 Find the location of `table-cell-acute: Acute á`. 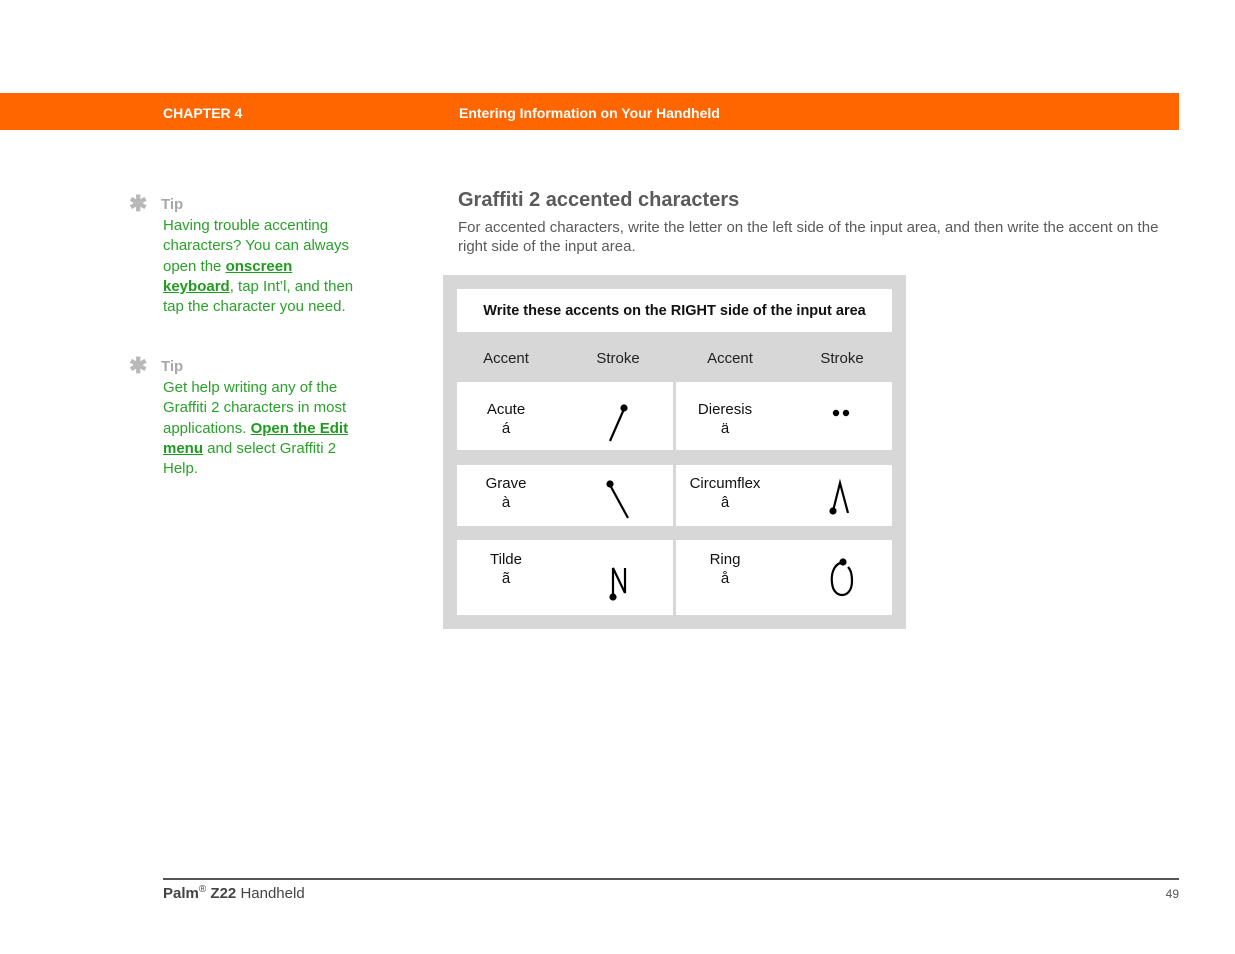

table-cell-acute: Acute á is located at coordinates (565, 416).